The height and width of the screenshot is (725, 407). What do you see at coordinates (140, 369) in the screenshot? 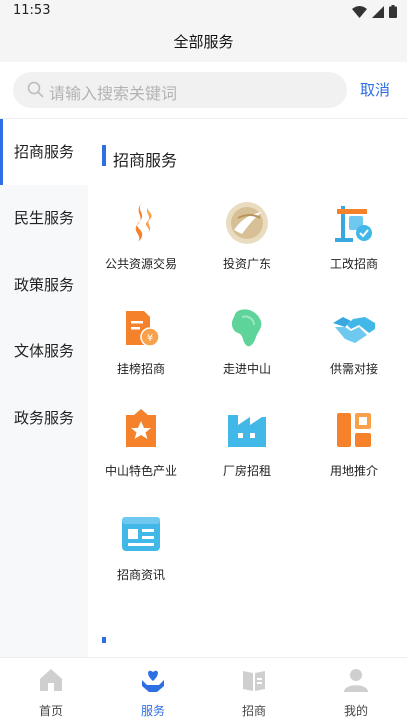
I see `service-label: 挂榜招商` at bounding box center [140, 369].